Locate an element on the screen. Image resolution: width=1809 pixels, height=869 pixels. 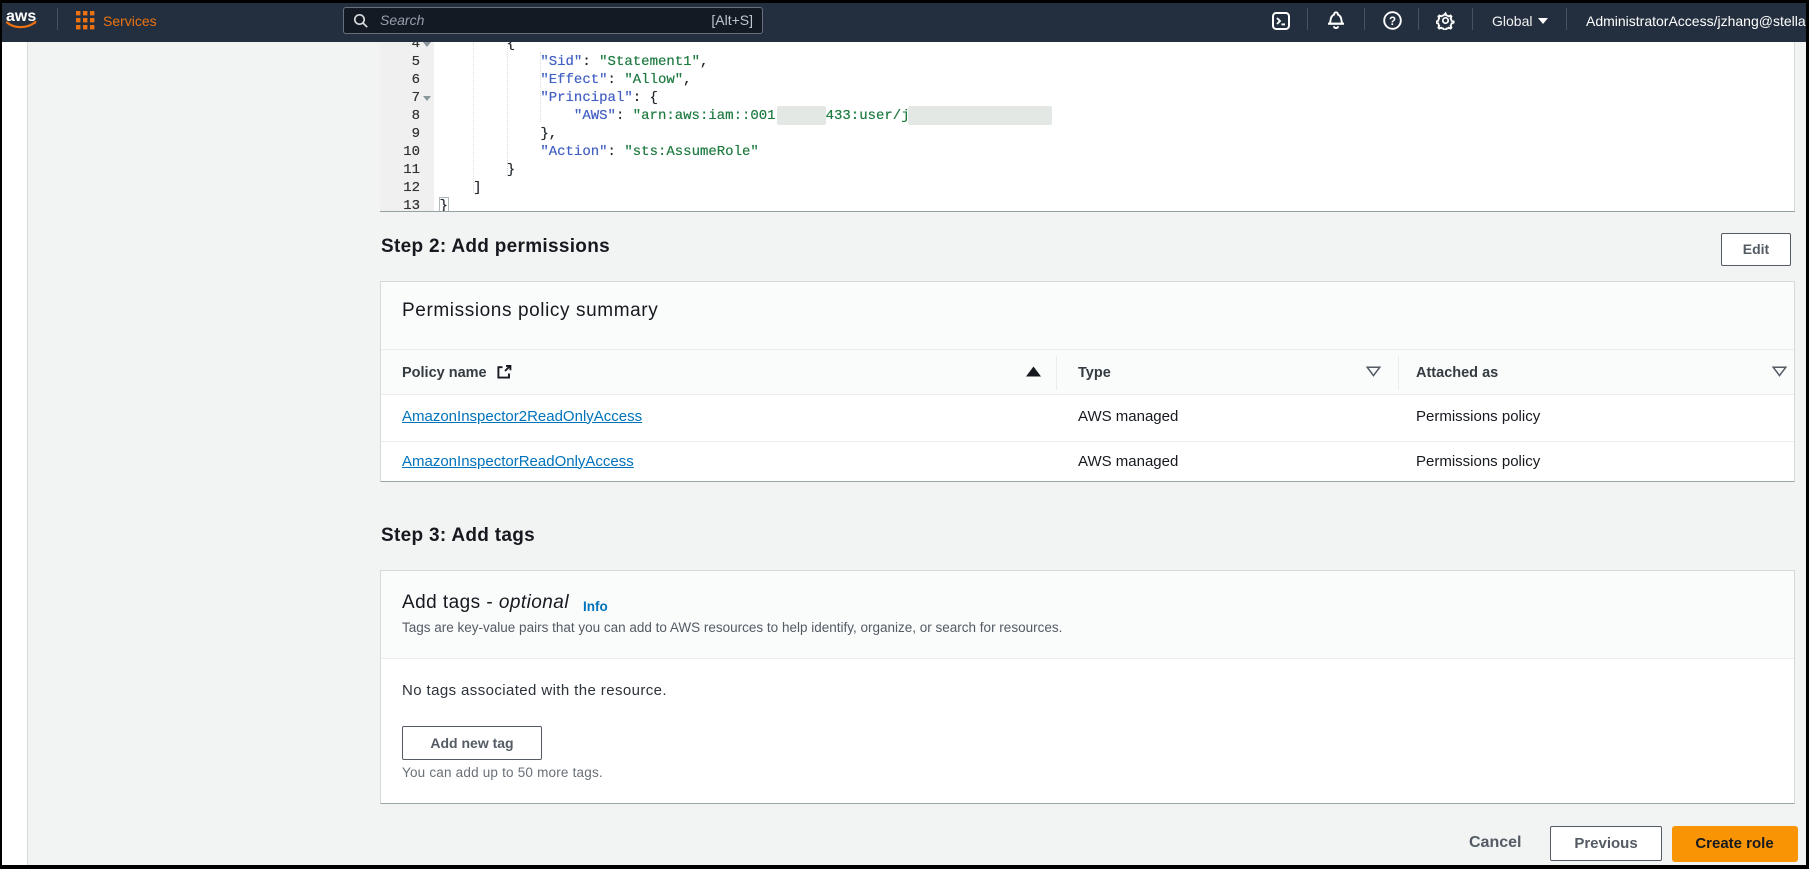
svg-text: aws is located at coordinates (21, 16).